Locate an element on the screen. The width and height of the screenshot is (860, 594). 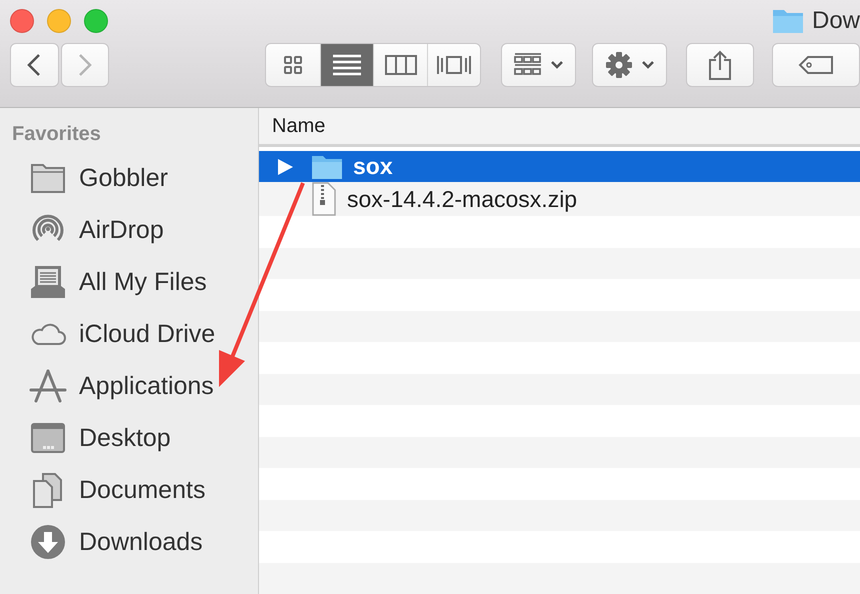
apps-icon is located at coordinates (48, 386).